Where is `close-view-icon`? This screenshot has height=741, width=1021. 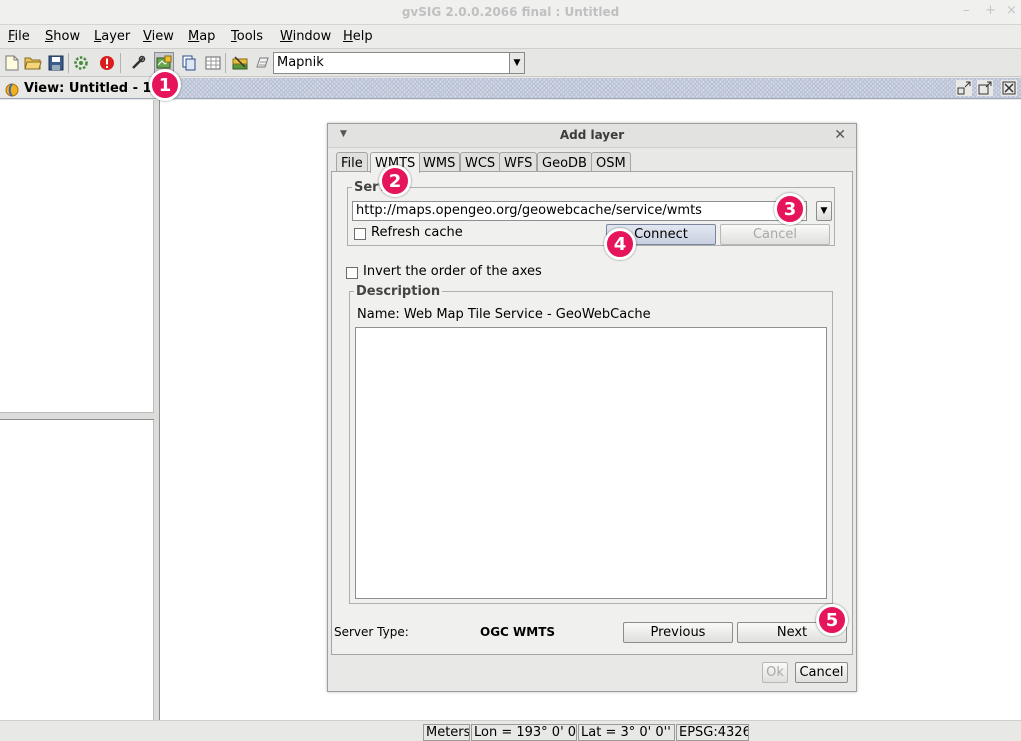 close-view-icon is located at coordinates (1009, 88).